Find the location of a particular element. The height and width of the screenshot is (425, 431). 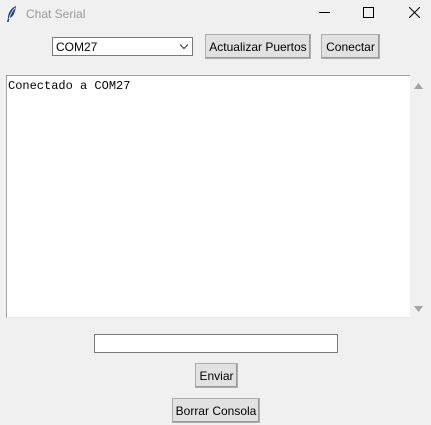

scroll-up-button is located at coordinates (418, 85).